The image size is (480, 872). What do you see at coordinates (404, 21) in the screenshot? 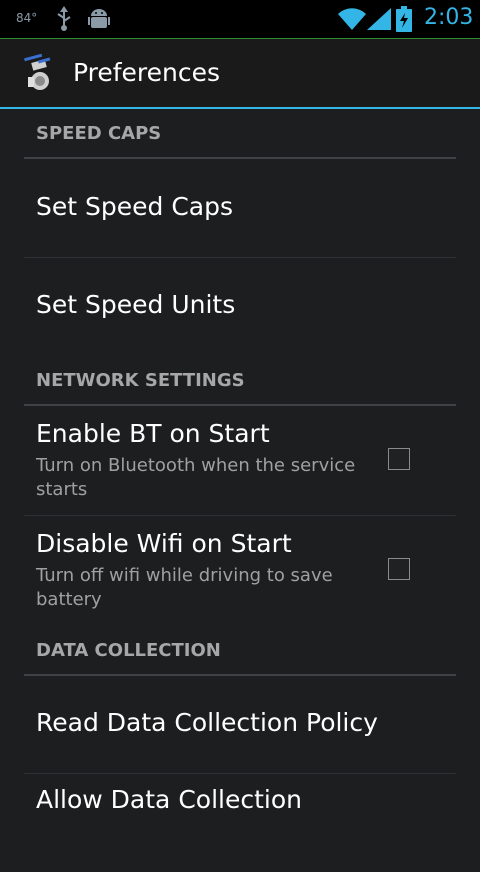
I see `battery-charging-icon` at bounding box center [404, 21].